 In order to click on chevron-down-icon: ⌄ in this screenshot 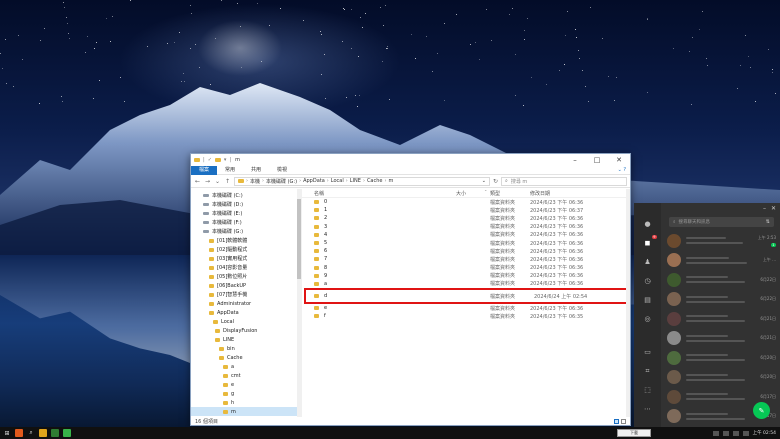, I will do `click(484, 181)`.